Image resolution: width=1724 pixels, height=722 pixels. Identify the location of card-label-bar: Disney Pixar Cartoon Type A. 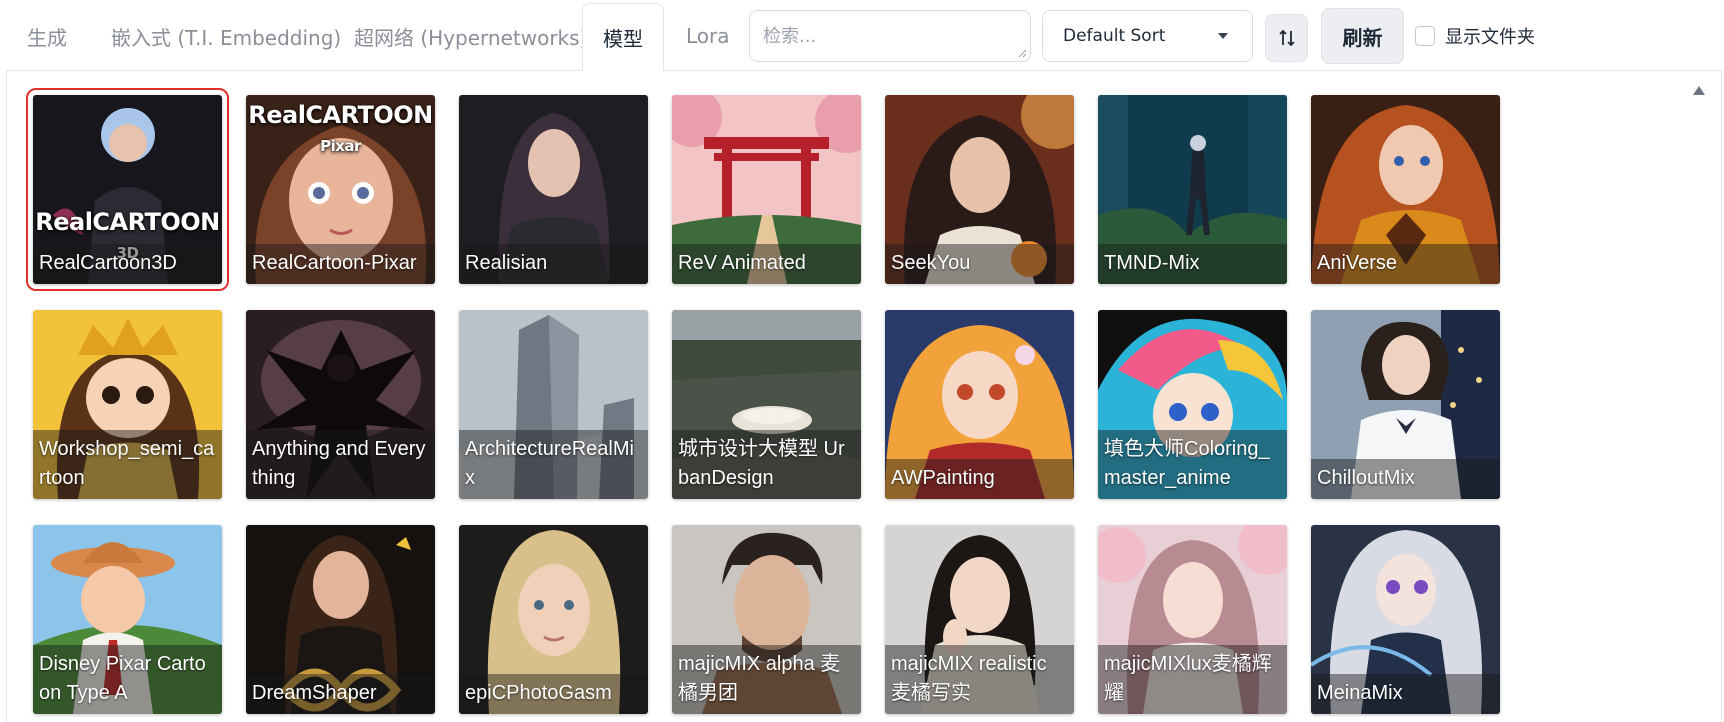
(127, 679).